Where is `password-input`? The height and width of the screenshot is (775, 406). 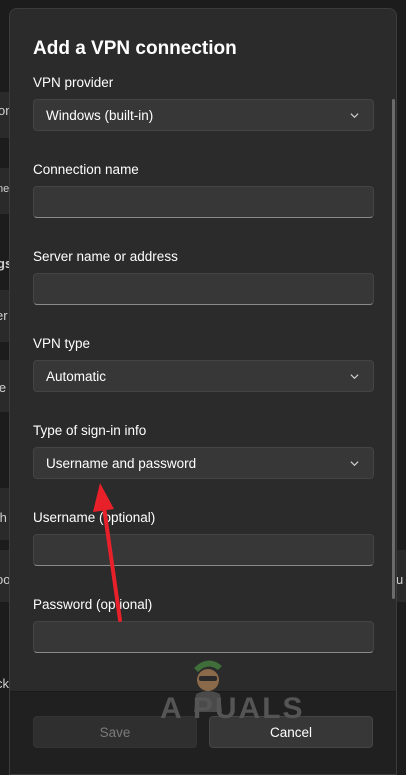 password-input is located at coordinates (203, 637).